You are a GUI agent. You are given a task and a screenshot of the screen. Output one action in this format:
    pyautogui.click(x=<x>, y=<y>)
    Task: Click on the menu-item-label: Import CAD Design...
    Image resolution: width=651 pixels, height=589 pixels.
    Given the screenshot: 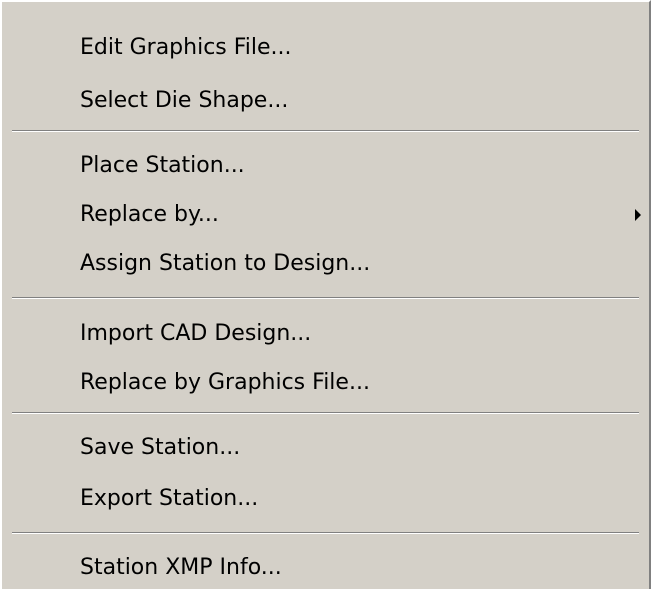 What is the action you would take?
    pyautogui.click(x=196, y=333)
    